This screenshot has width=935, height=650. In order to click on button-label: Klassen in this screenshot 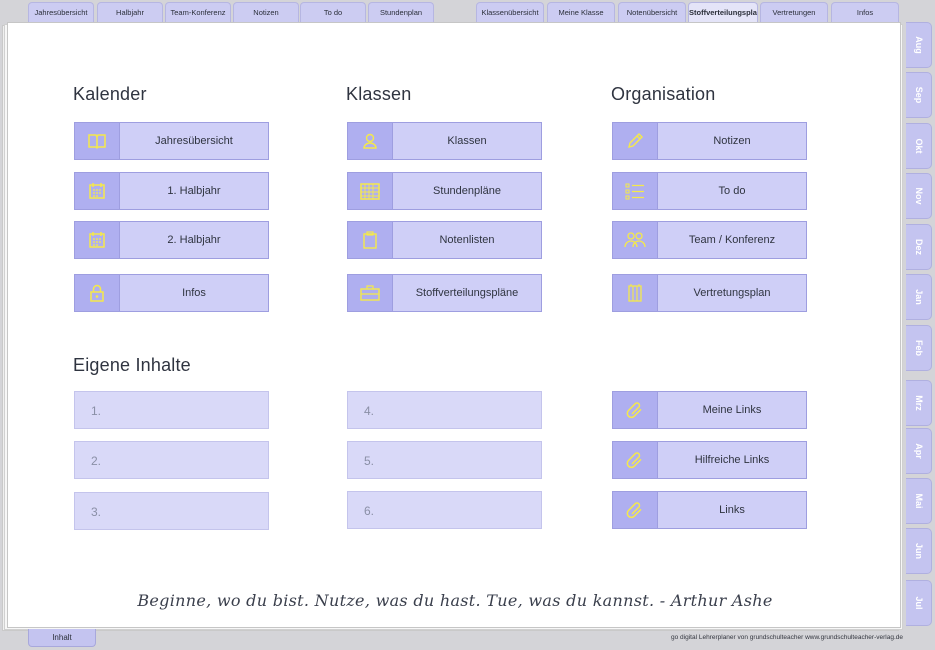, I will do `click(467, 141)`.